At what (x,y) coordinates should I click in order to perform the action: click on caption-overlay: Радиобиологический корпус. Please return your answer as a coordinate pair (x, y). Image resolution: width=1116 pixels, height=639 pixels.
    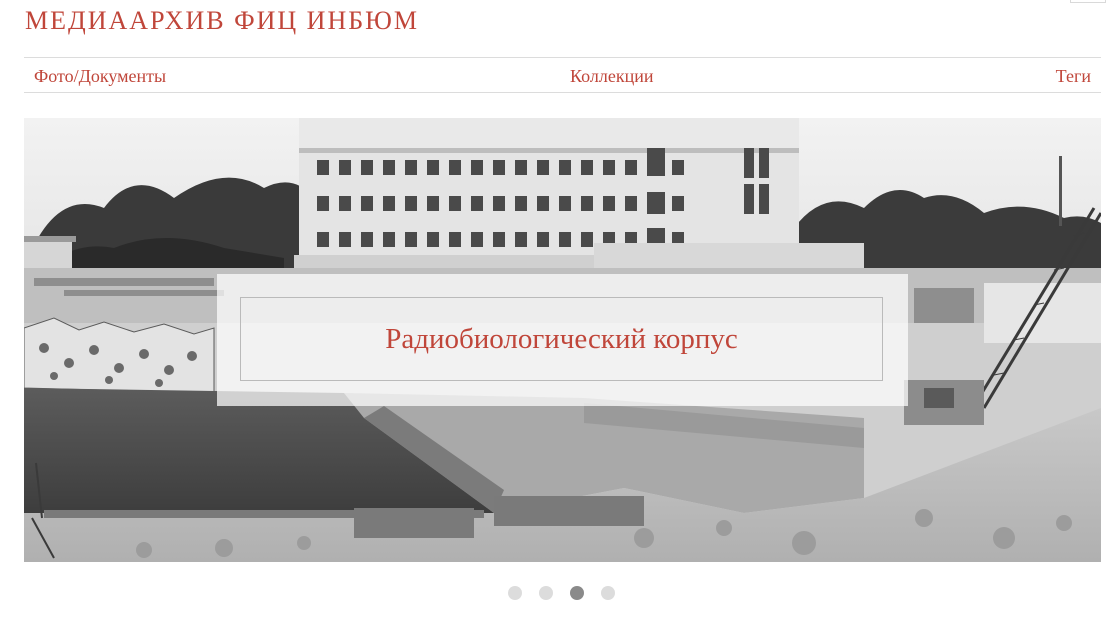
    Looking at the image, I should click on (562, 340).